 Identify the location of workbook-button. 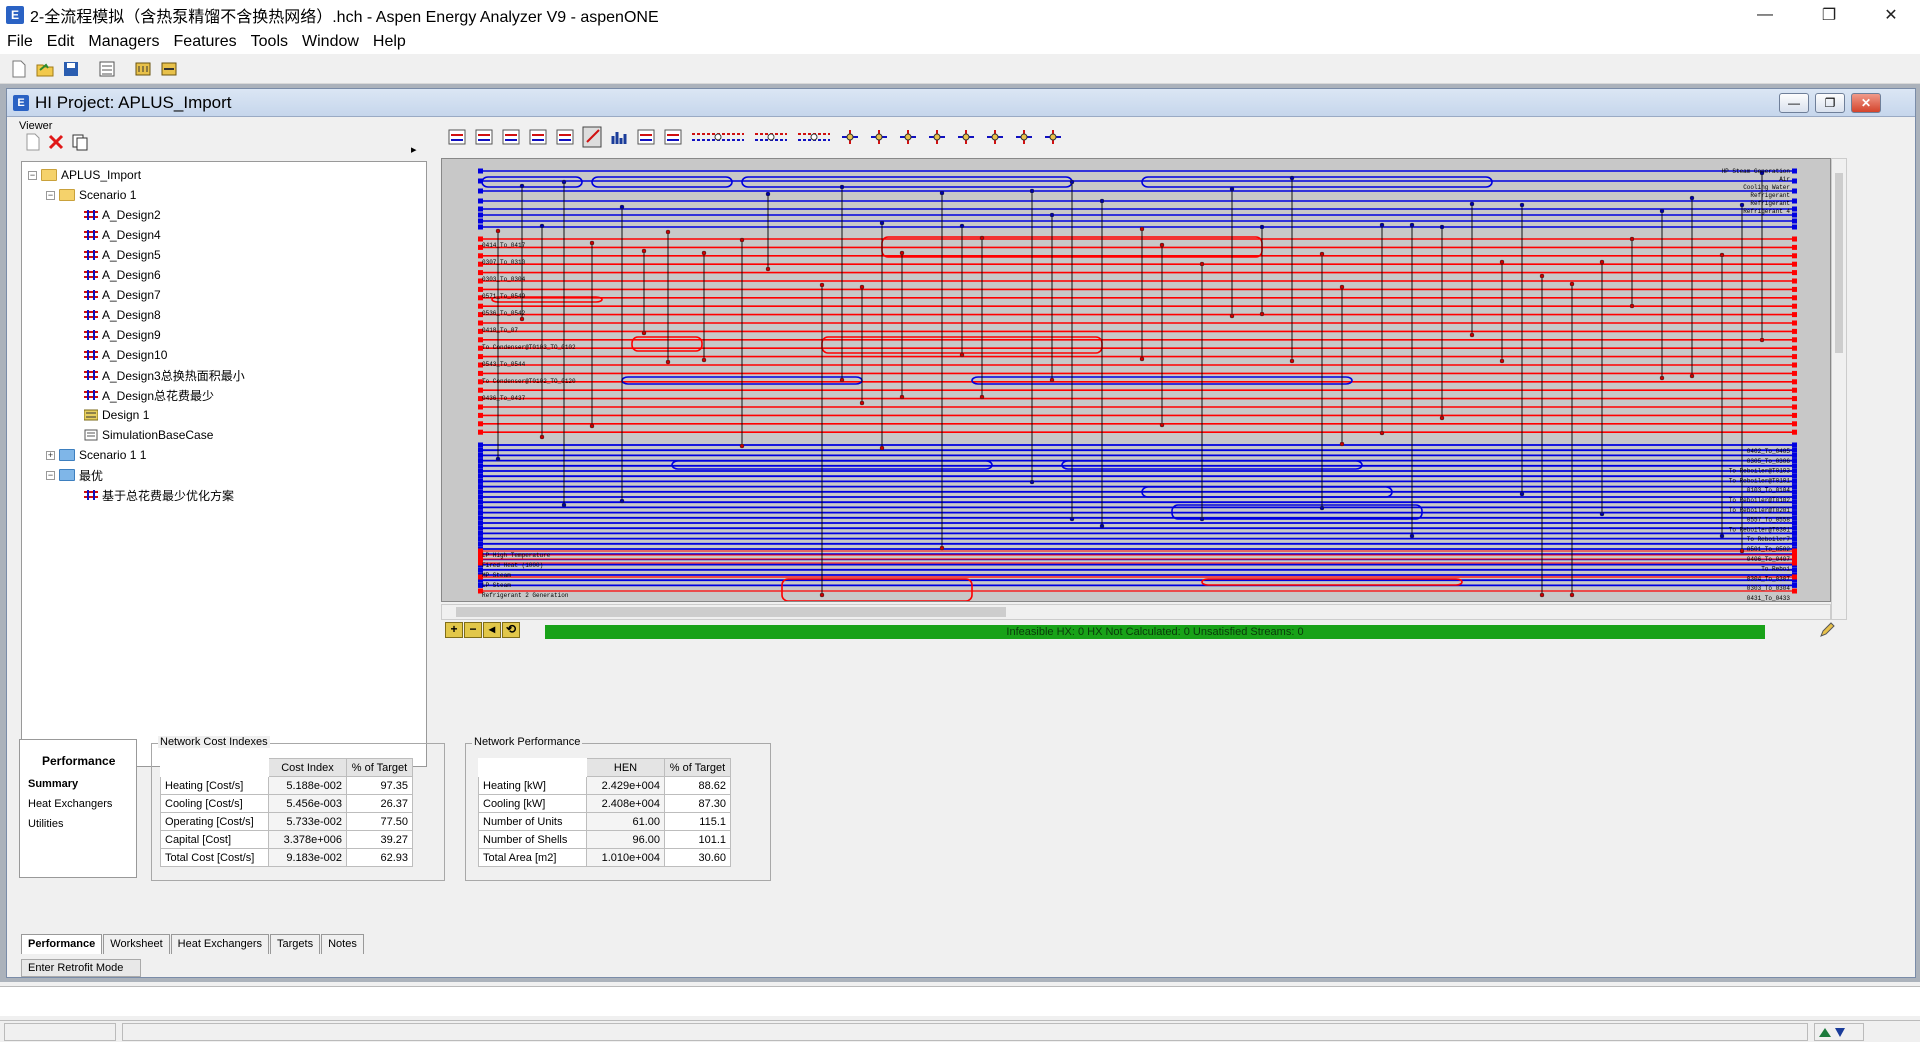
(107, 69).